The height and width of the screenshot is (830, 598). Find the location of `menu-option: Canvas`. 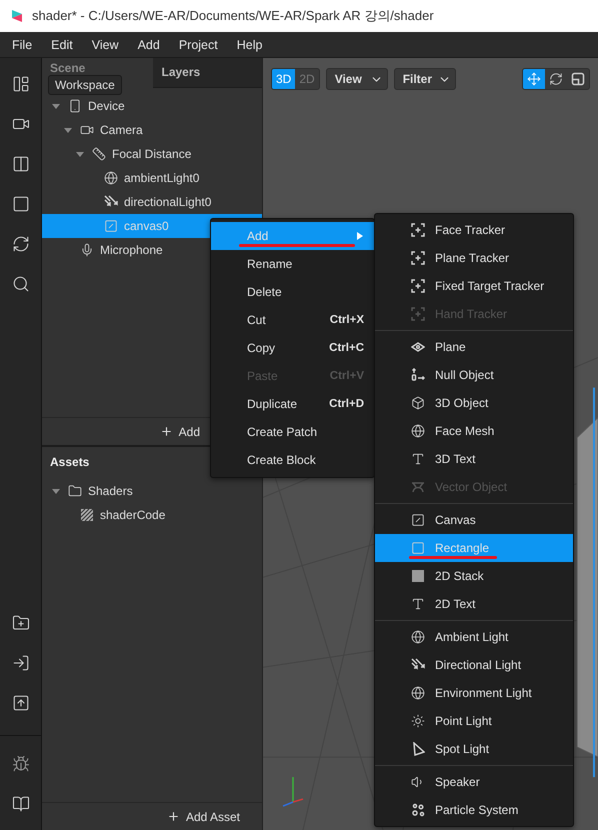

menu-option: Canvas is located at coordinates (474, 520).